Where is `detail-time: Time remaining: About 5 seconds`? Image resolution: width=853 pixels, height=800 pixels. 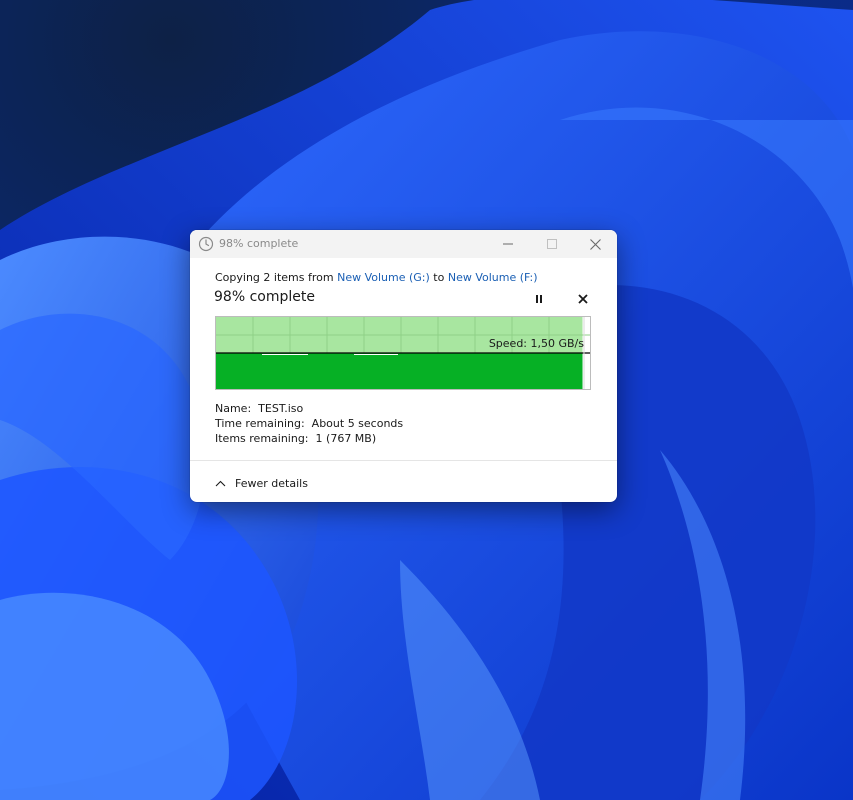 detail-time: Time remaining: About 5 seconds is located at coordinates (309, 423).